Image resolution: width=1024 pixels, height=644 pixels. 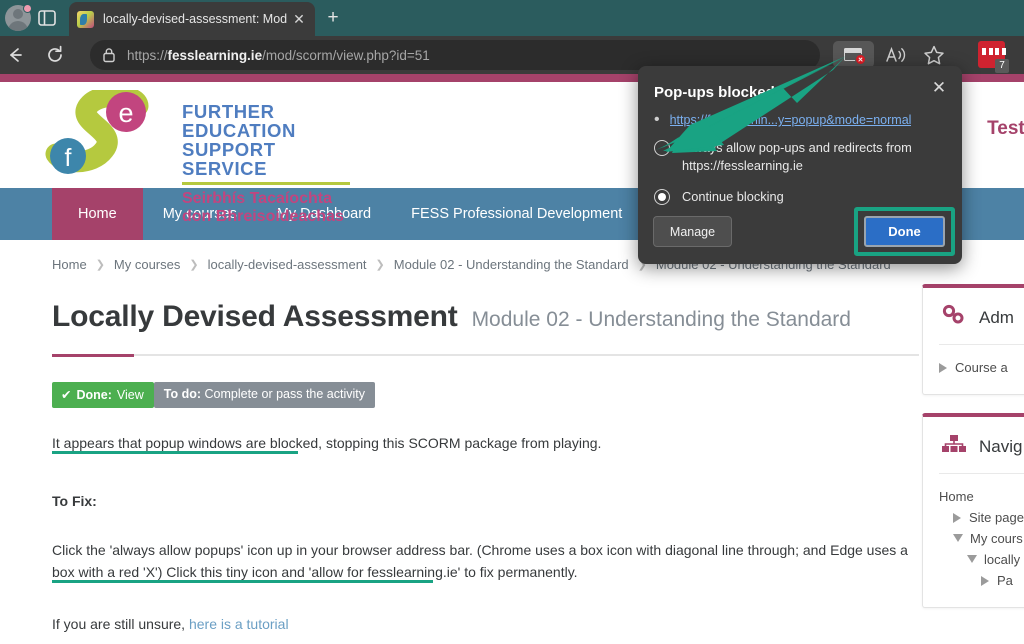 What do you see at coordinates (956, 496) in the screenshot?
I see `tree-item-label: Home` at bounding box center [956, 496].